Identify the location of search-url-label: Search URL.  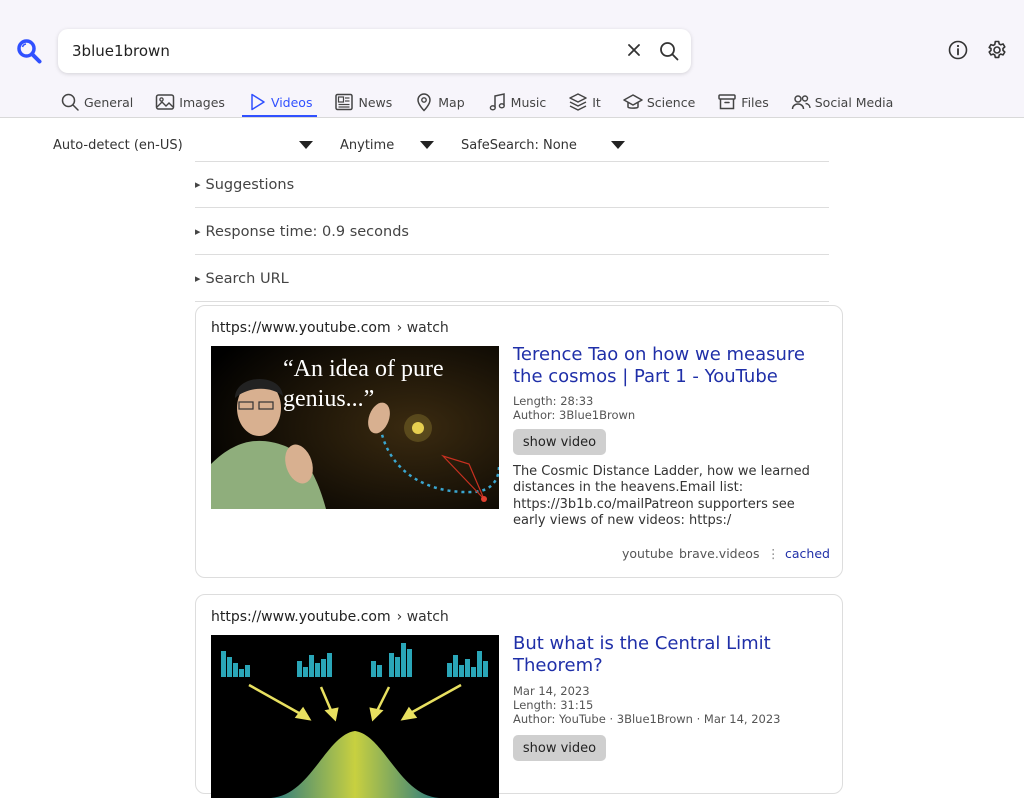
(247, 278).